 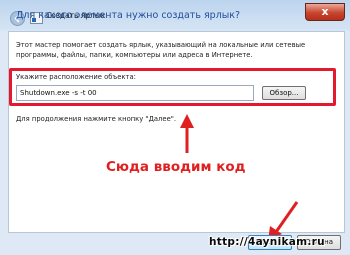 What do you see at coordinates (187, 133) in the screenshot?
I see `arrow-to-input` at bounding box center [187, 133].